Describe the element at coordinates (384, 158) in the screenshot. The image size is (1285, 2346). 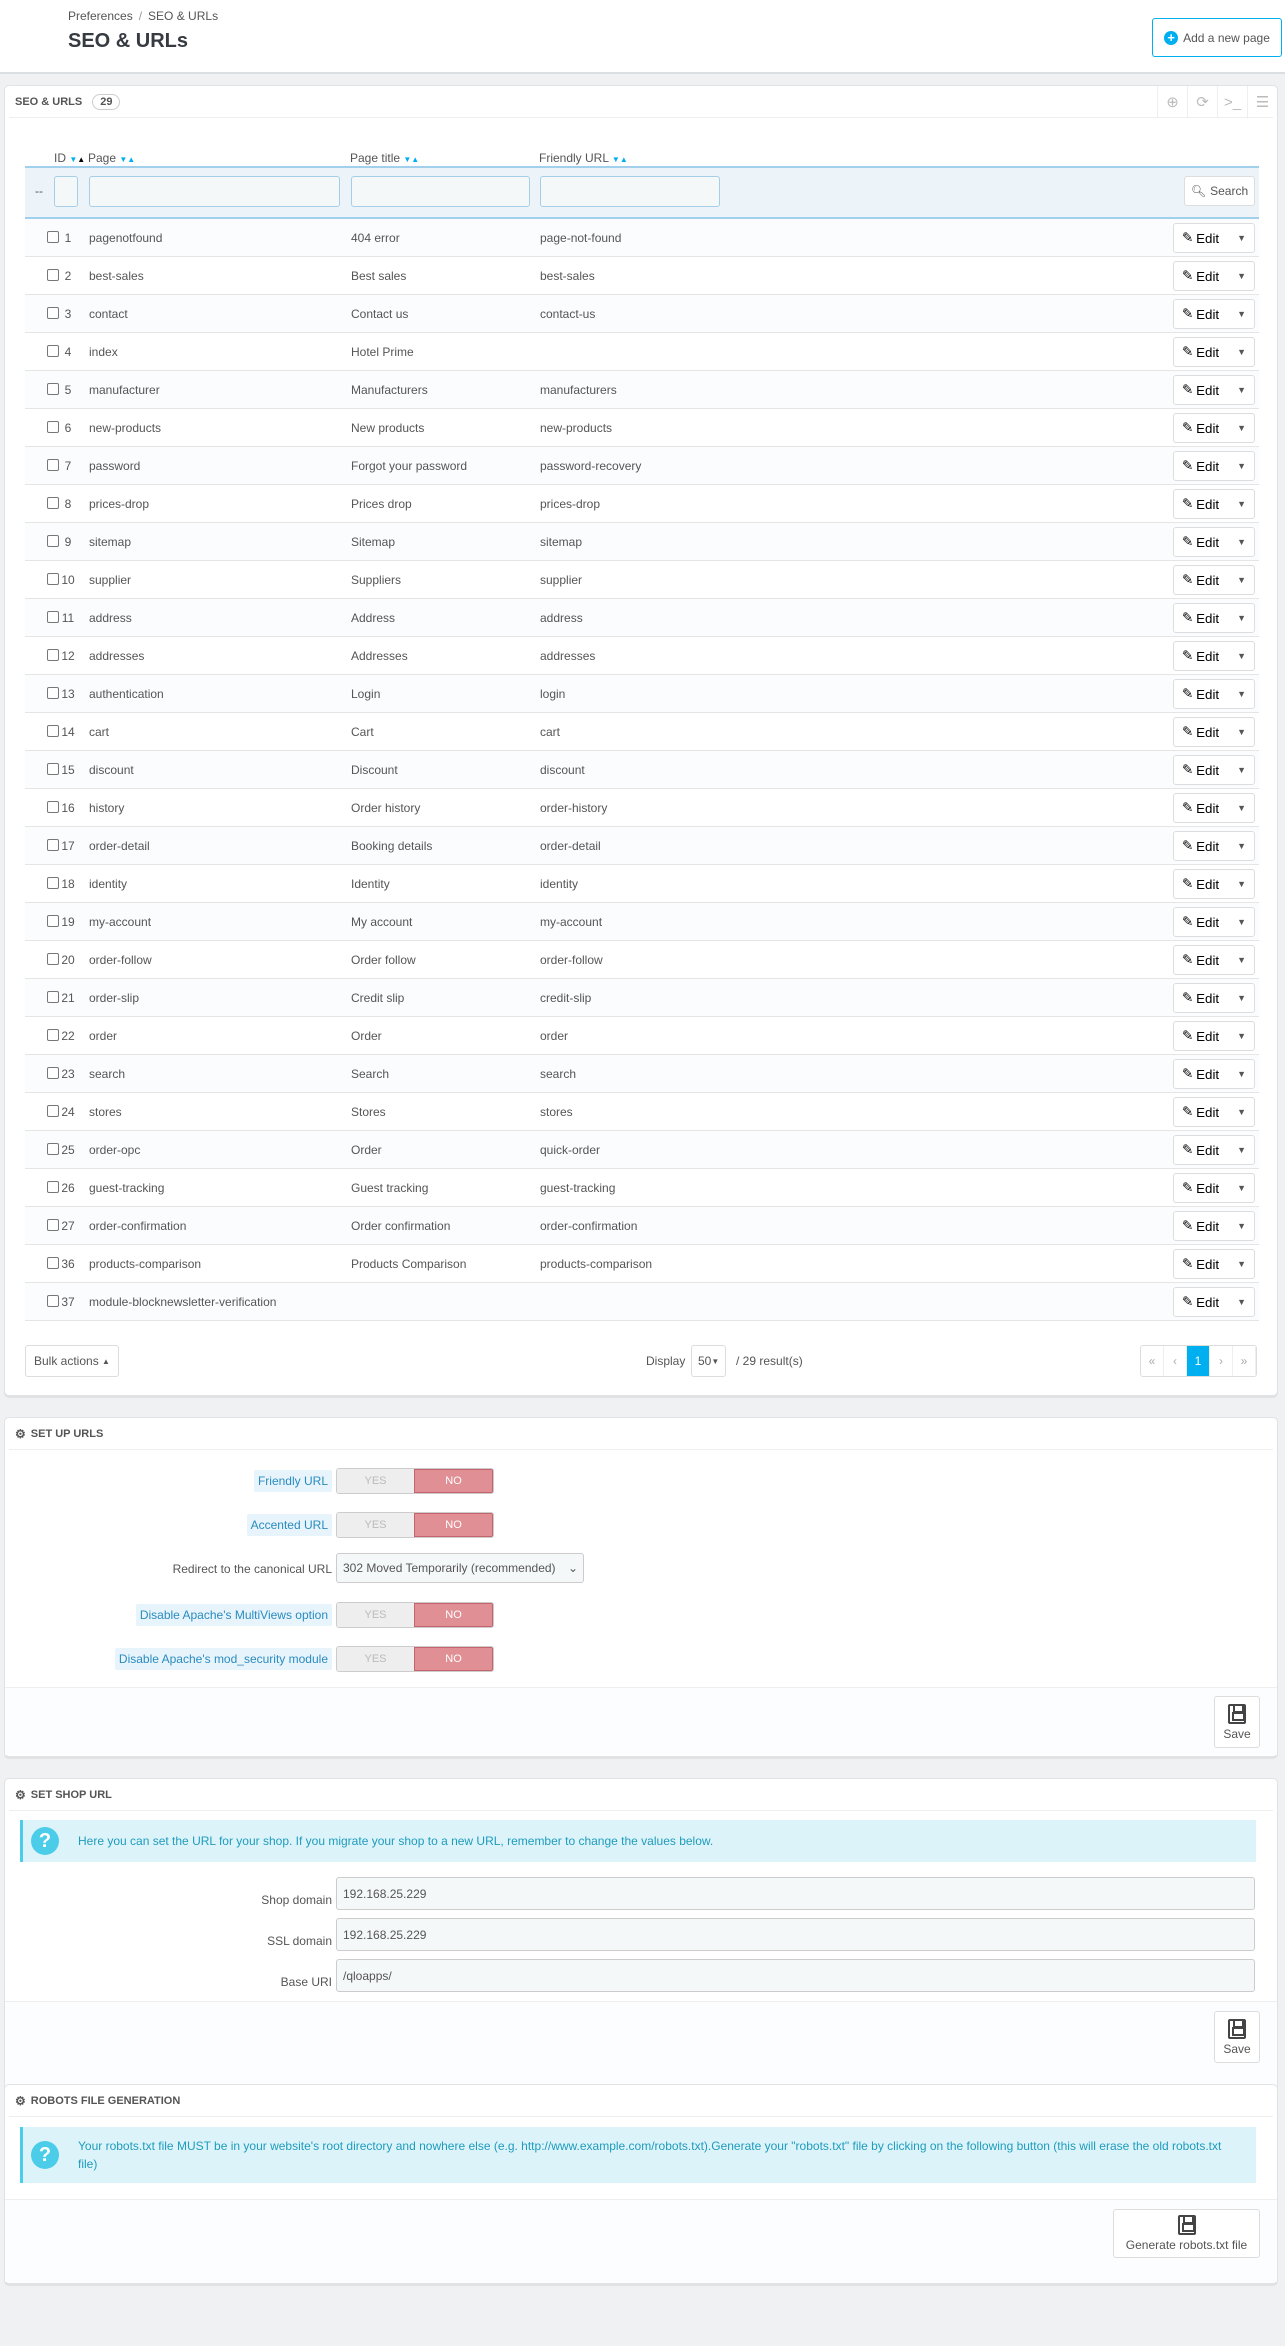
I see `column-header-page-title: Page title ▼▲` at that location.